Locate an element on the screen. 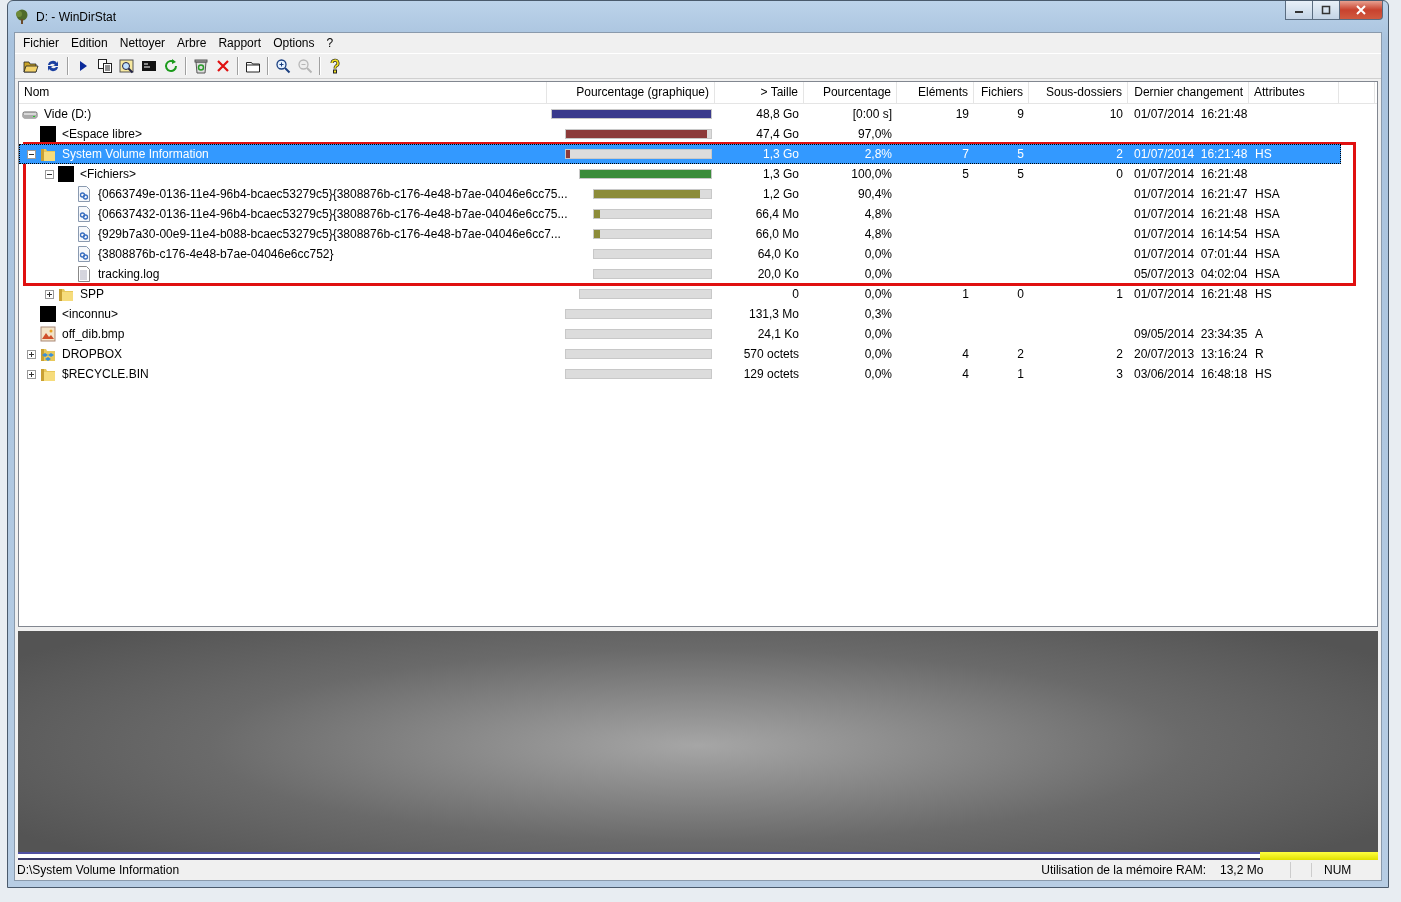  item-name: {3808876b-c176-4e48-b7ae-04046e6cc752} is located at coordinates (216, 254).